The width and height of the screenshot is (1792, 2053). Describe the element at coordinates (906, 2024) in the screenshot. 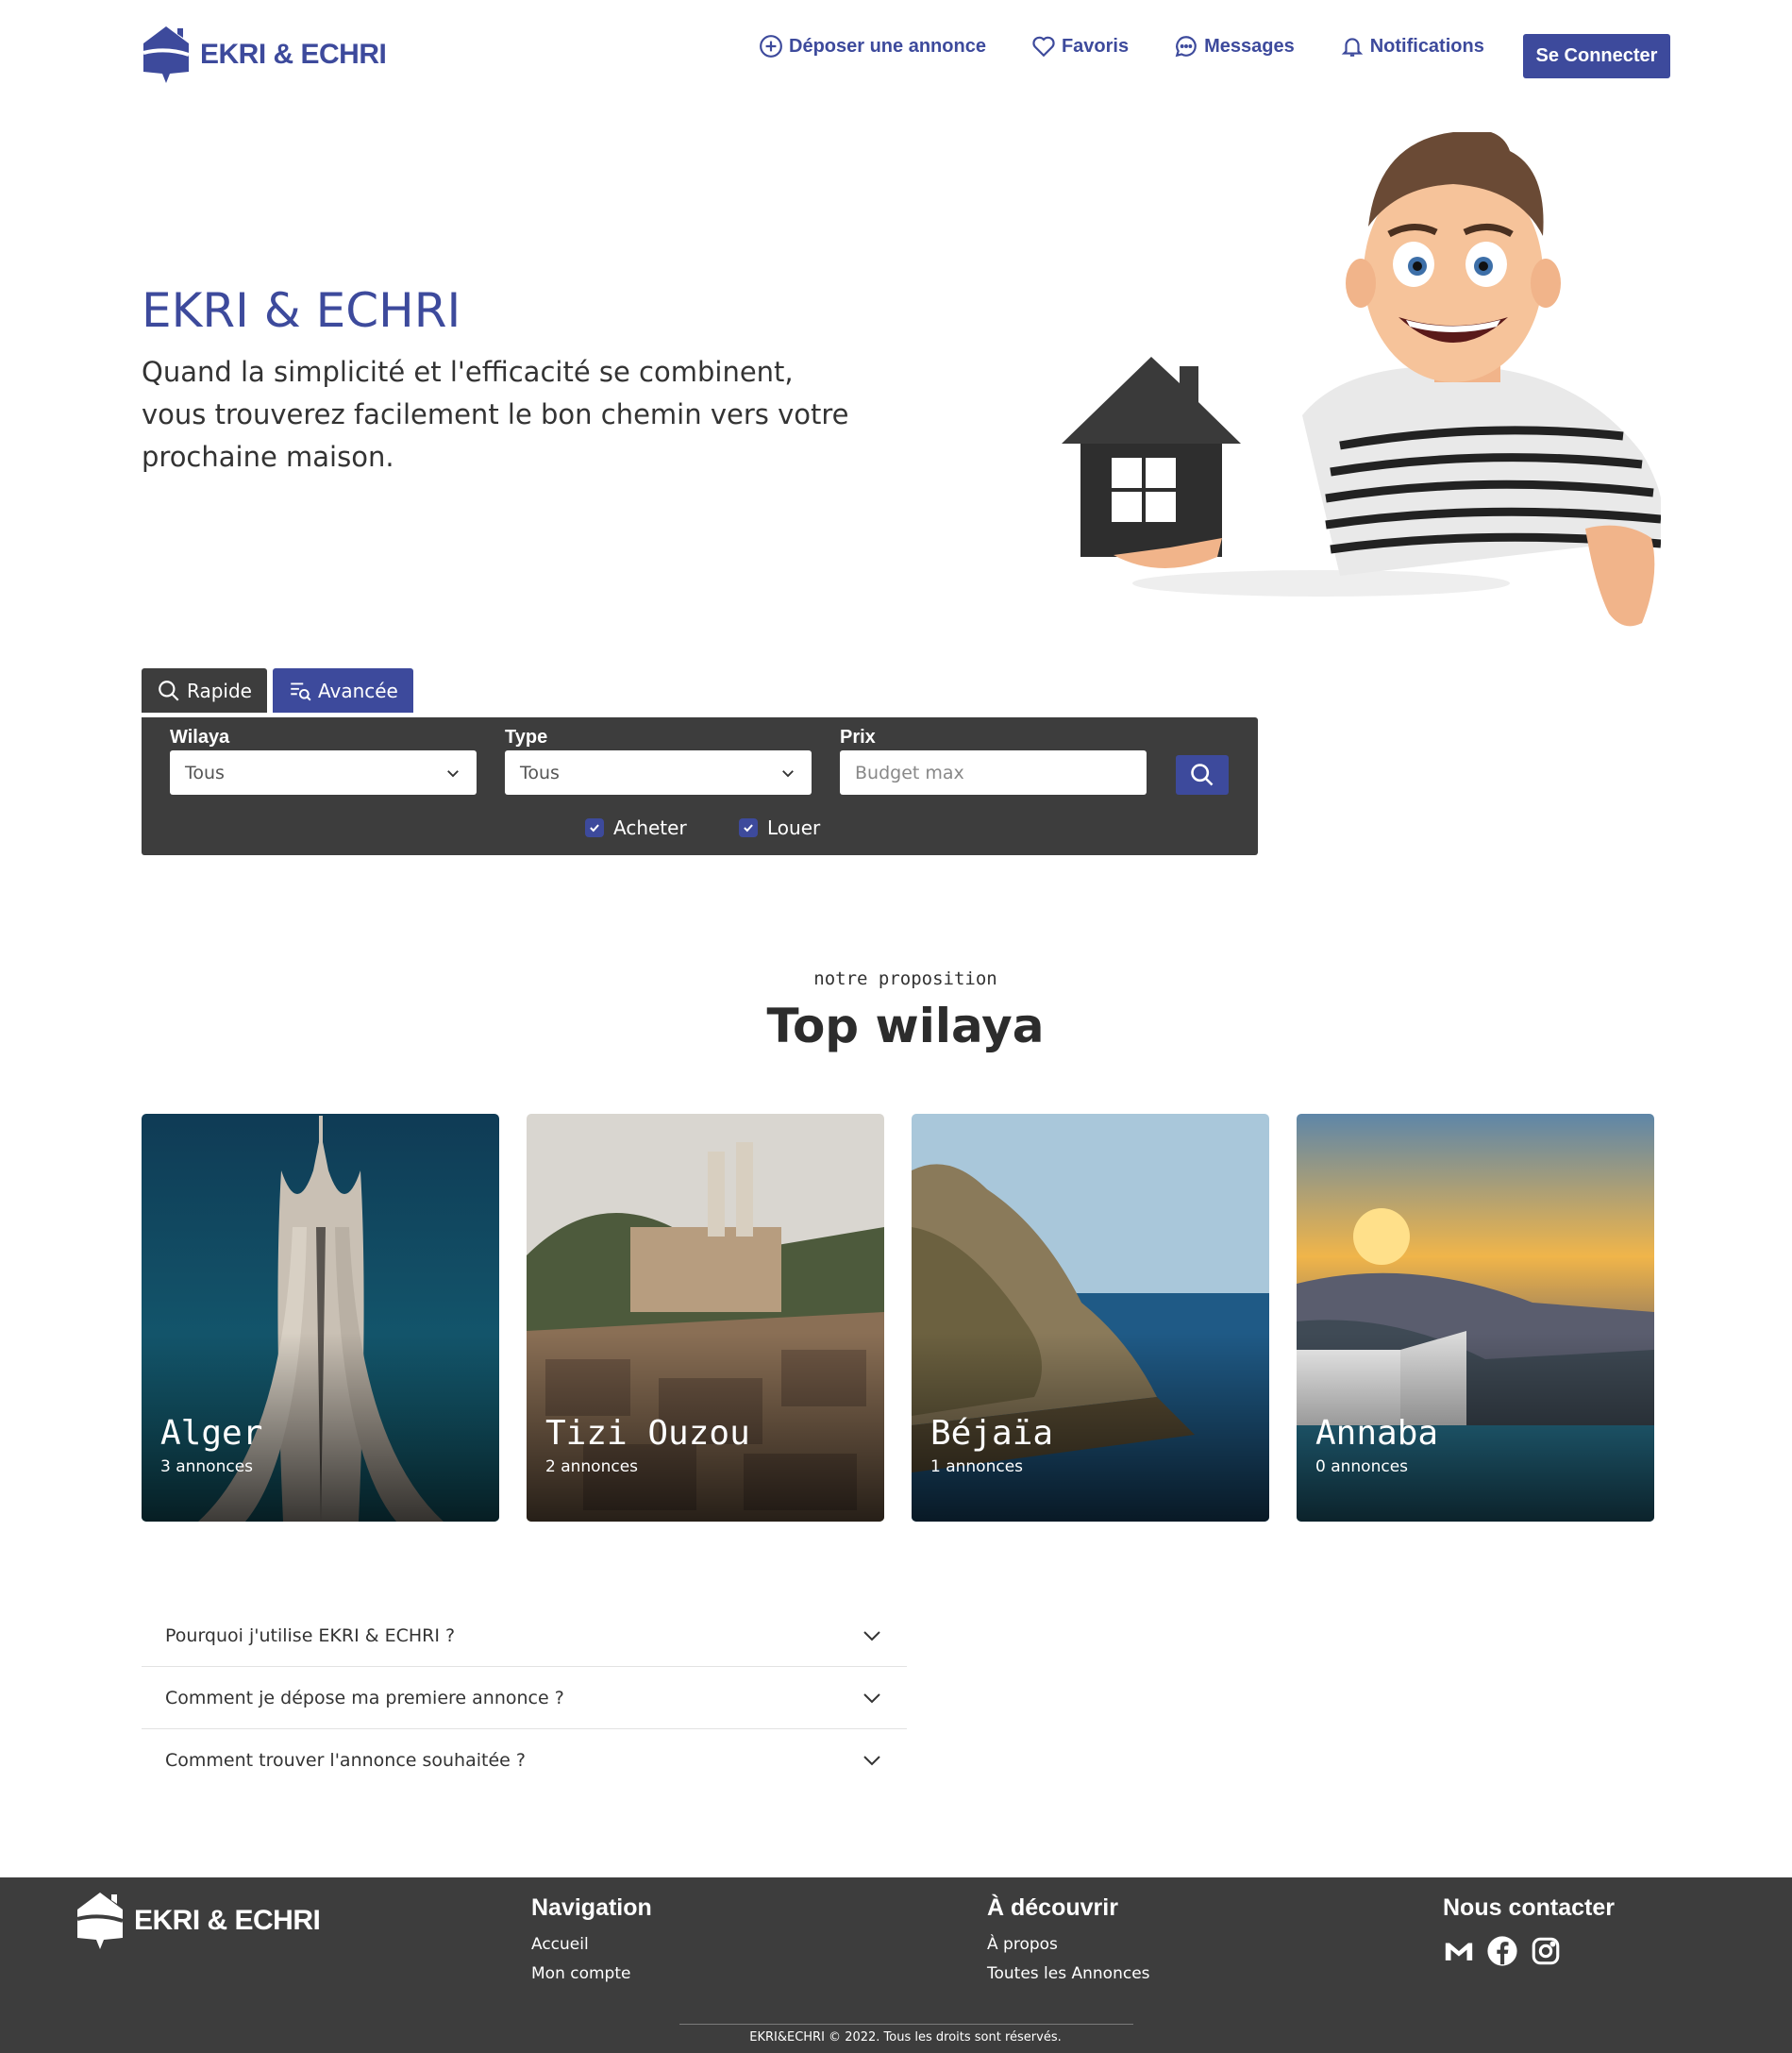

I see `footer-divider` at that location.